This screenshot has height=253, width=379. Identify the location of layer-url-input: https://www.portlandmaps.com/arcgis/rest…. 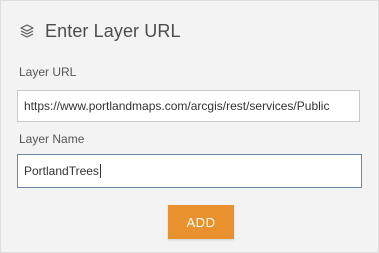
(188, 106).